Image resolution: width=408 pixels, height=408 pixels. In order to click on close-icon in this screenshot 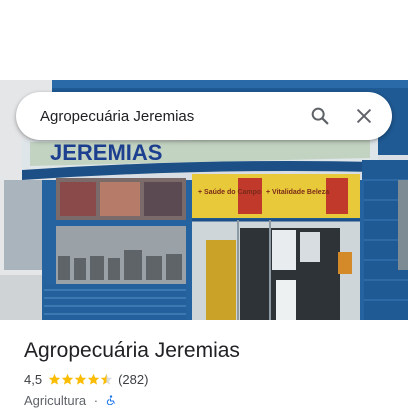, I will do `click(364, 116)`.